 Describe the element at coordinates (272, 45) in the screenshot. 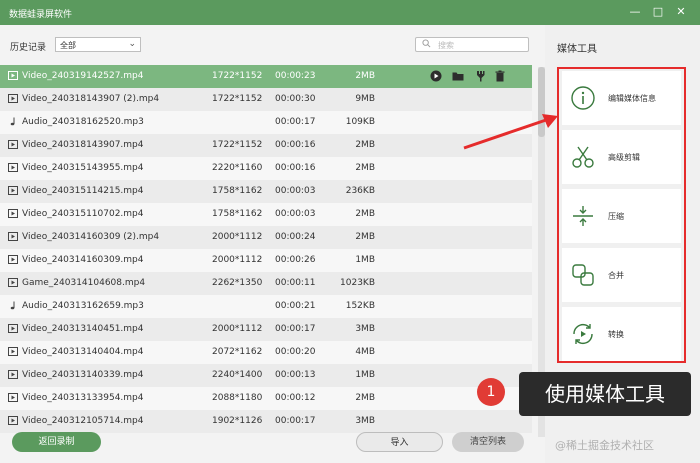

I see `filter-bar: 历史记录 全部 ⌄ 搜索` at that location.